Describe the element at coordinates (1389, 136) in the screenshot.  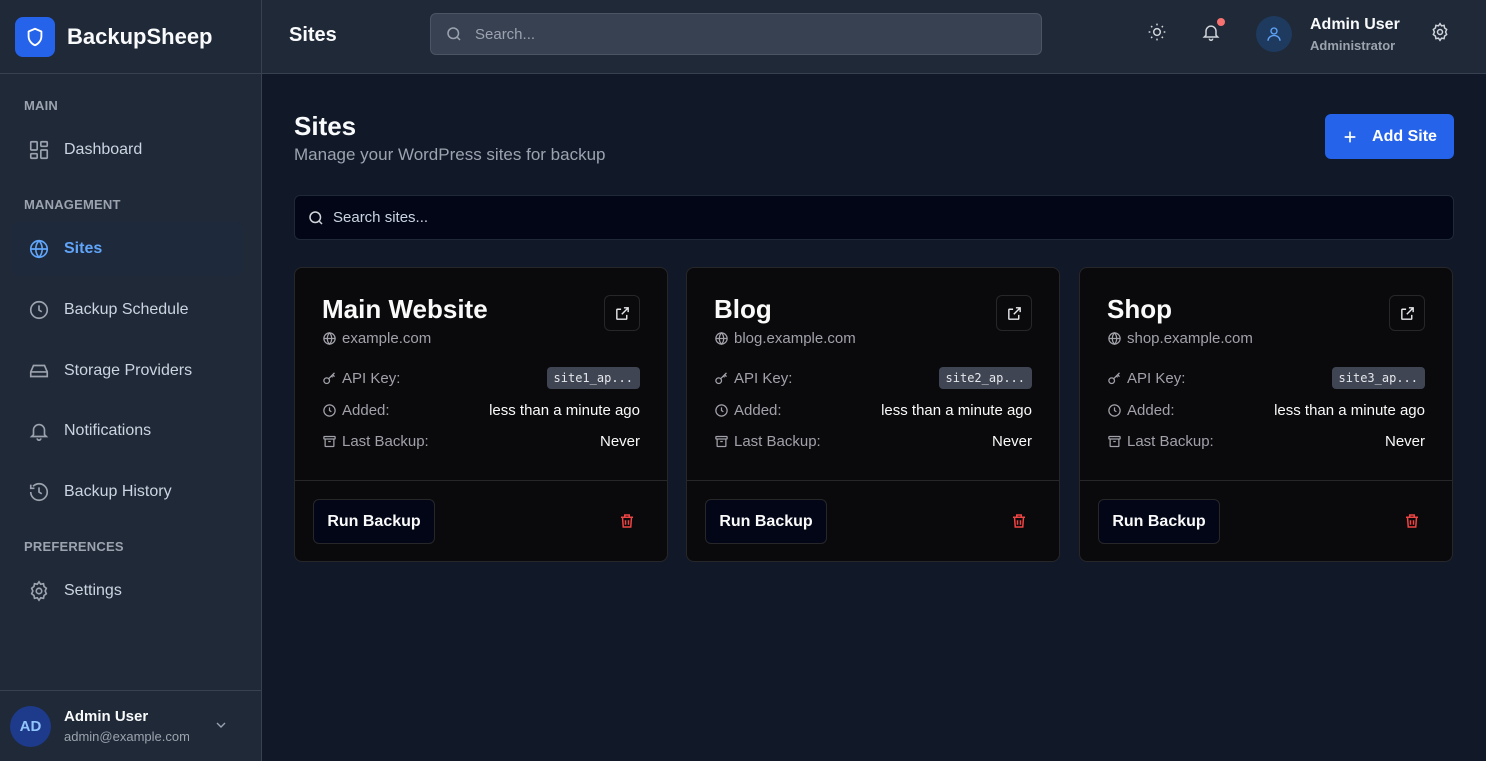
I see `add-site-button: Add Site` at that location.